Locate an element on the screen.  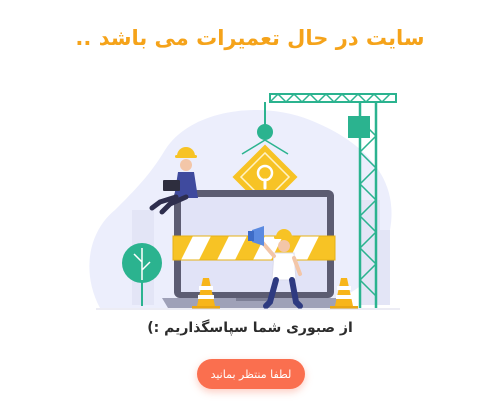
page-title: سایت در حال تعمیرات می باشد .. is located at coordinates (250, 38).